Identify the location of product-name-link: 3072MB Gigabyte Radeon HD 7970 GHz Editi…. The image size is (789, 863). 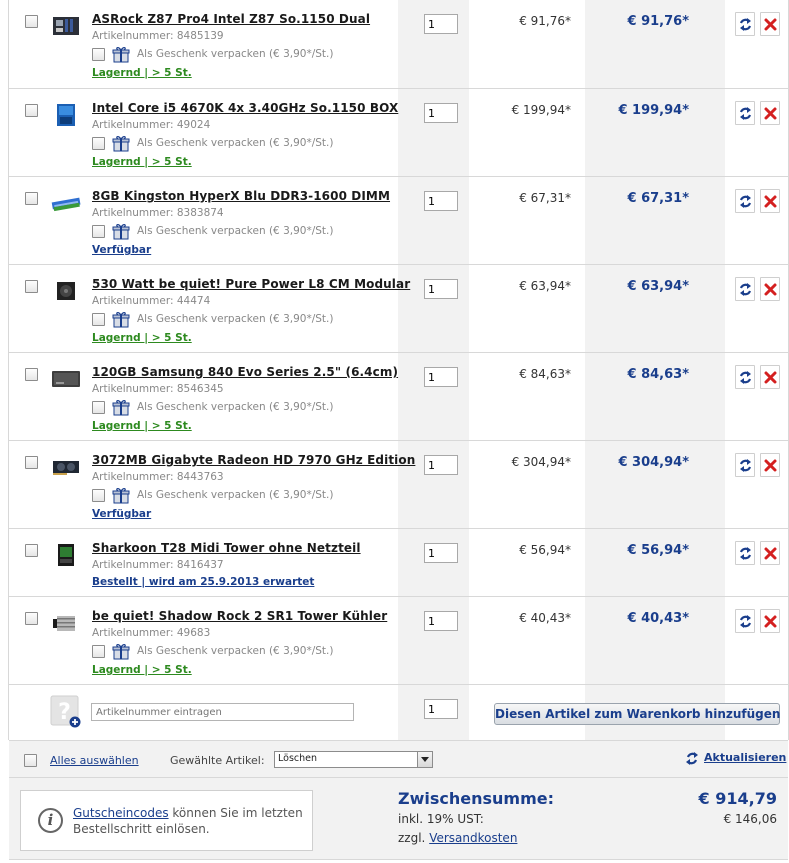
(253, 460).